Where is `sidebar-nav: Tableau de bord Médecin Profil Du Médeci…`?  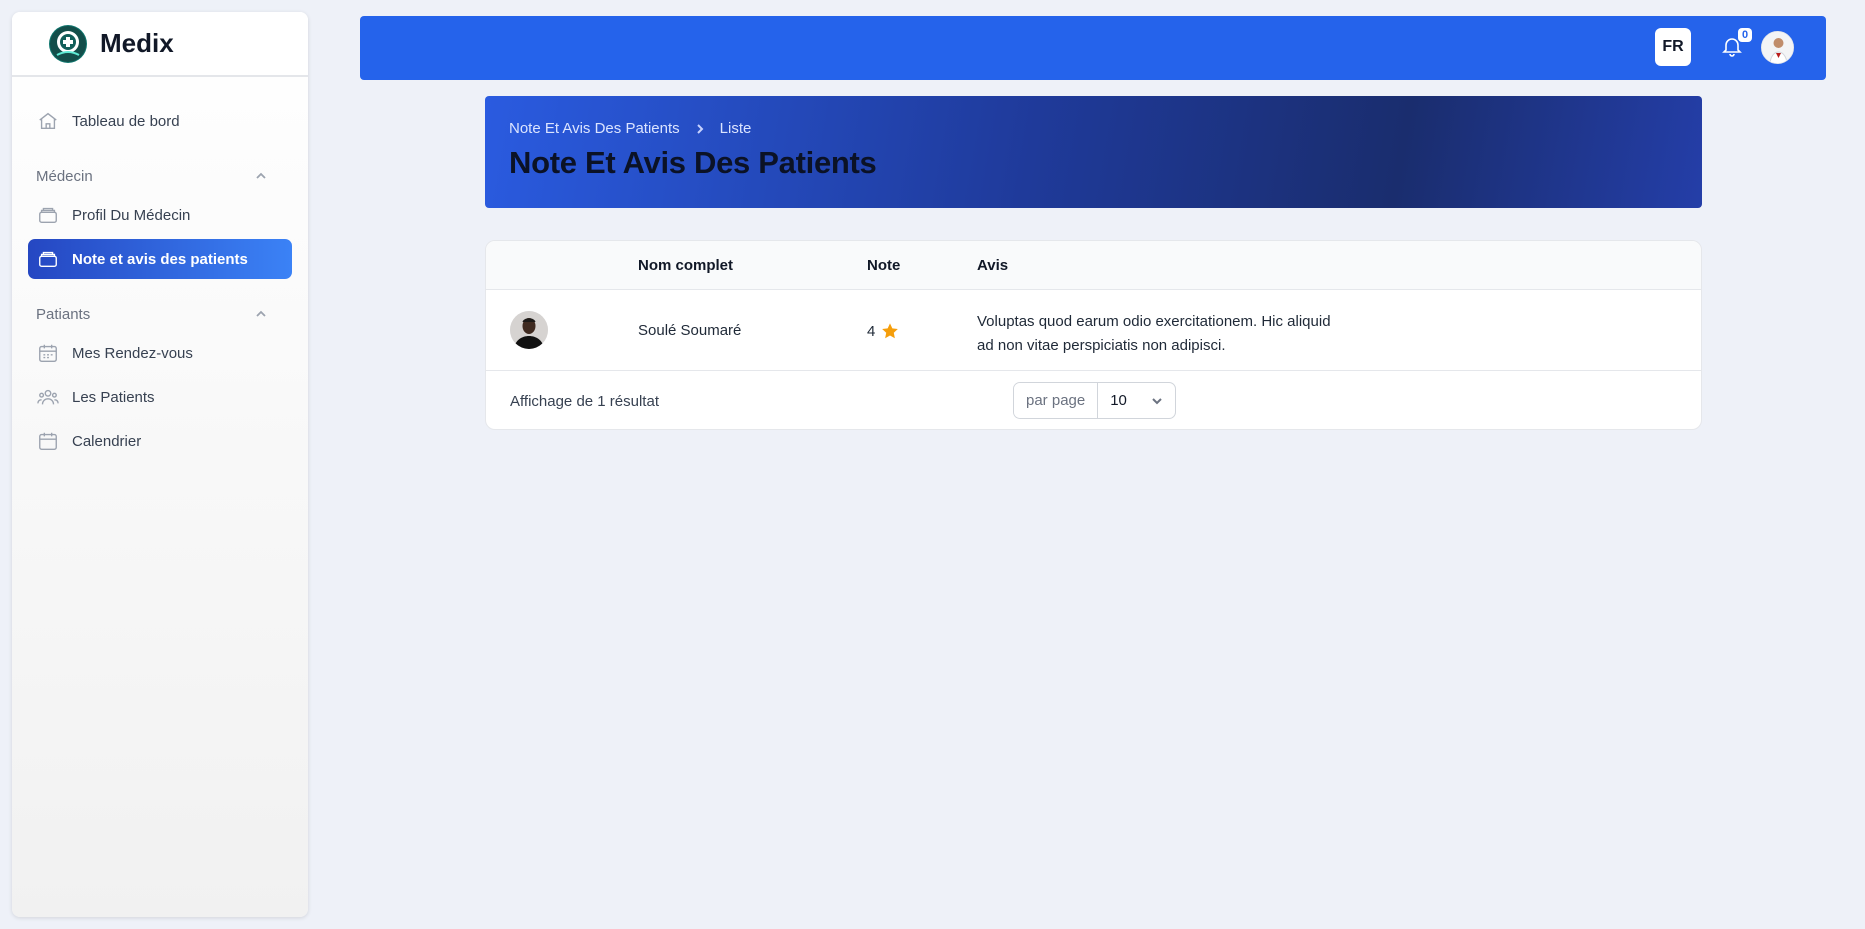 sidebar-nav: Tableau de bord Médecin Profil Du Médeci… is located at coordinates (160, 269).